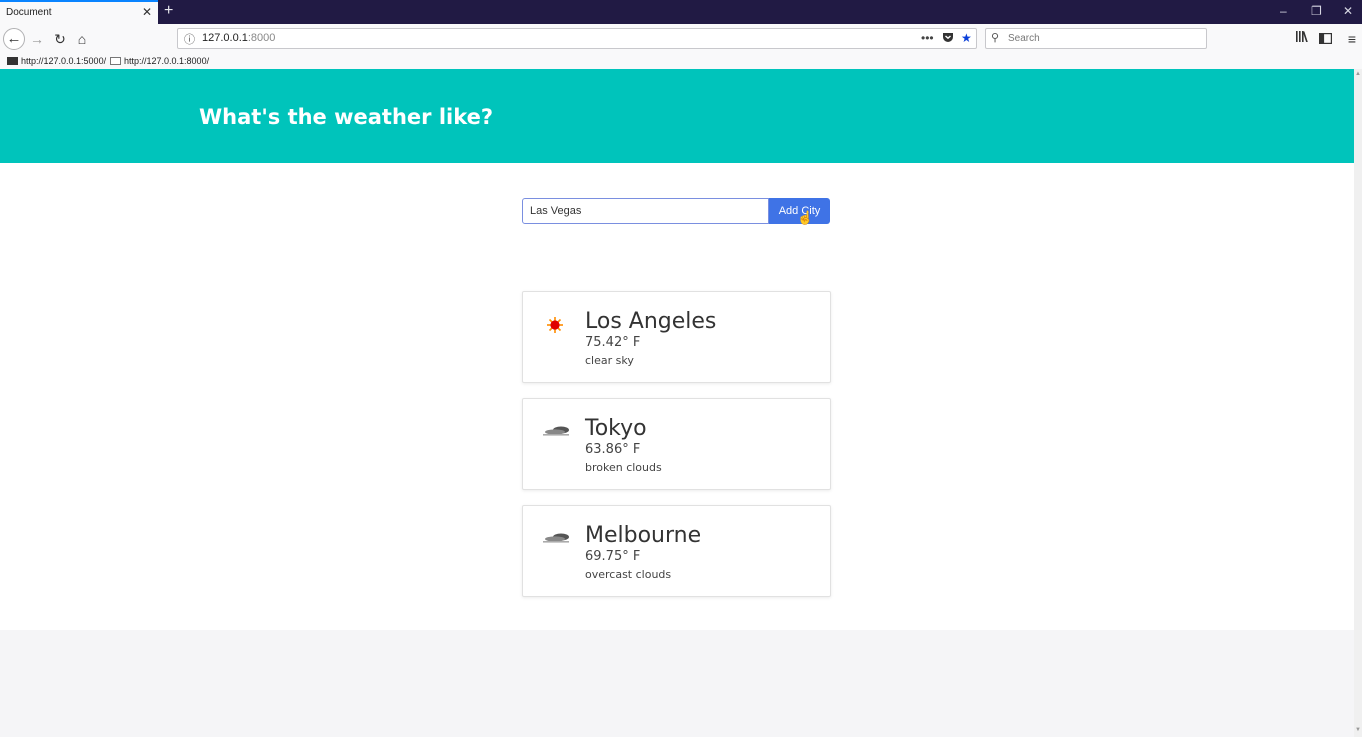  I want to click on city-temperature: 75.42° F, so click(613, 342).